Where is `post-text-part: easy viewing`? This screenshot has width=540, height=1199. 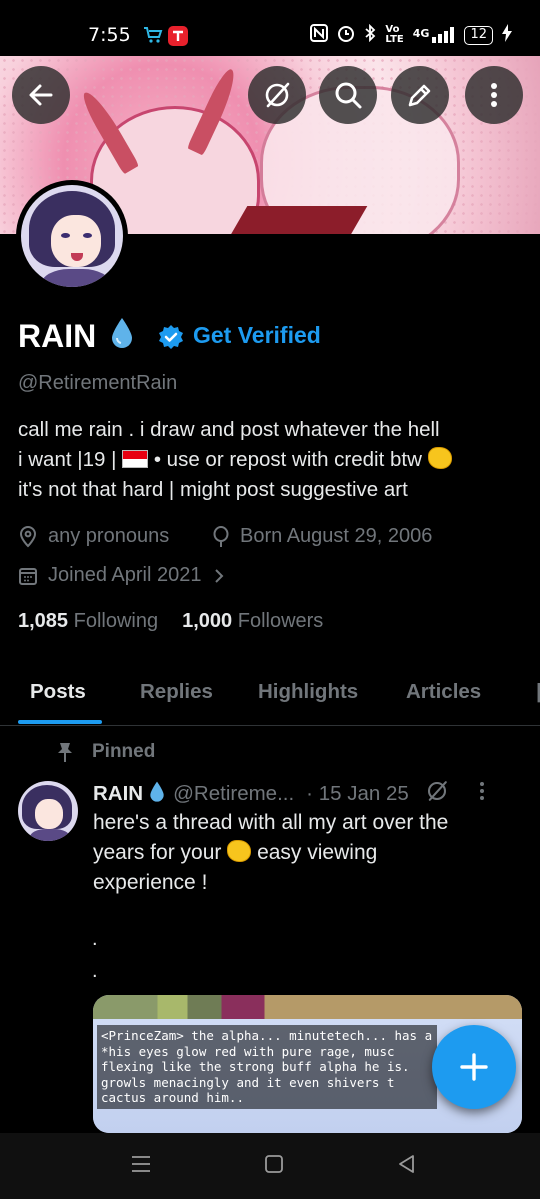
post-text-part: easy viewing is located at coordinates (317, 852).